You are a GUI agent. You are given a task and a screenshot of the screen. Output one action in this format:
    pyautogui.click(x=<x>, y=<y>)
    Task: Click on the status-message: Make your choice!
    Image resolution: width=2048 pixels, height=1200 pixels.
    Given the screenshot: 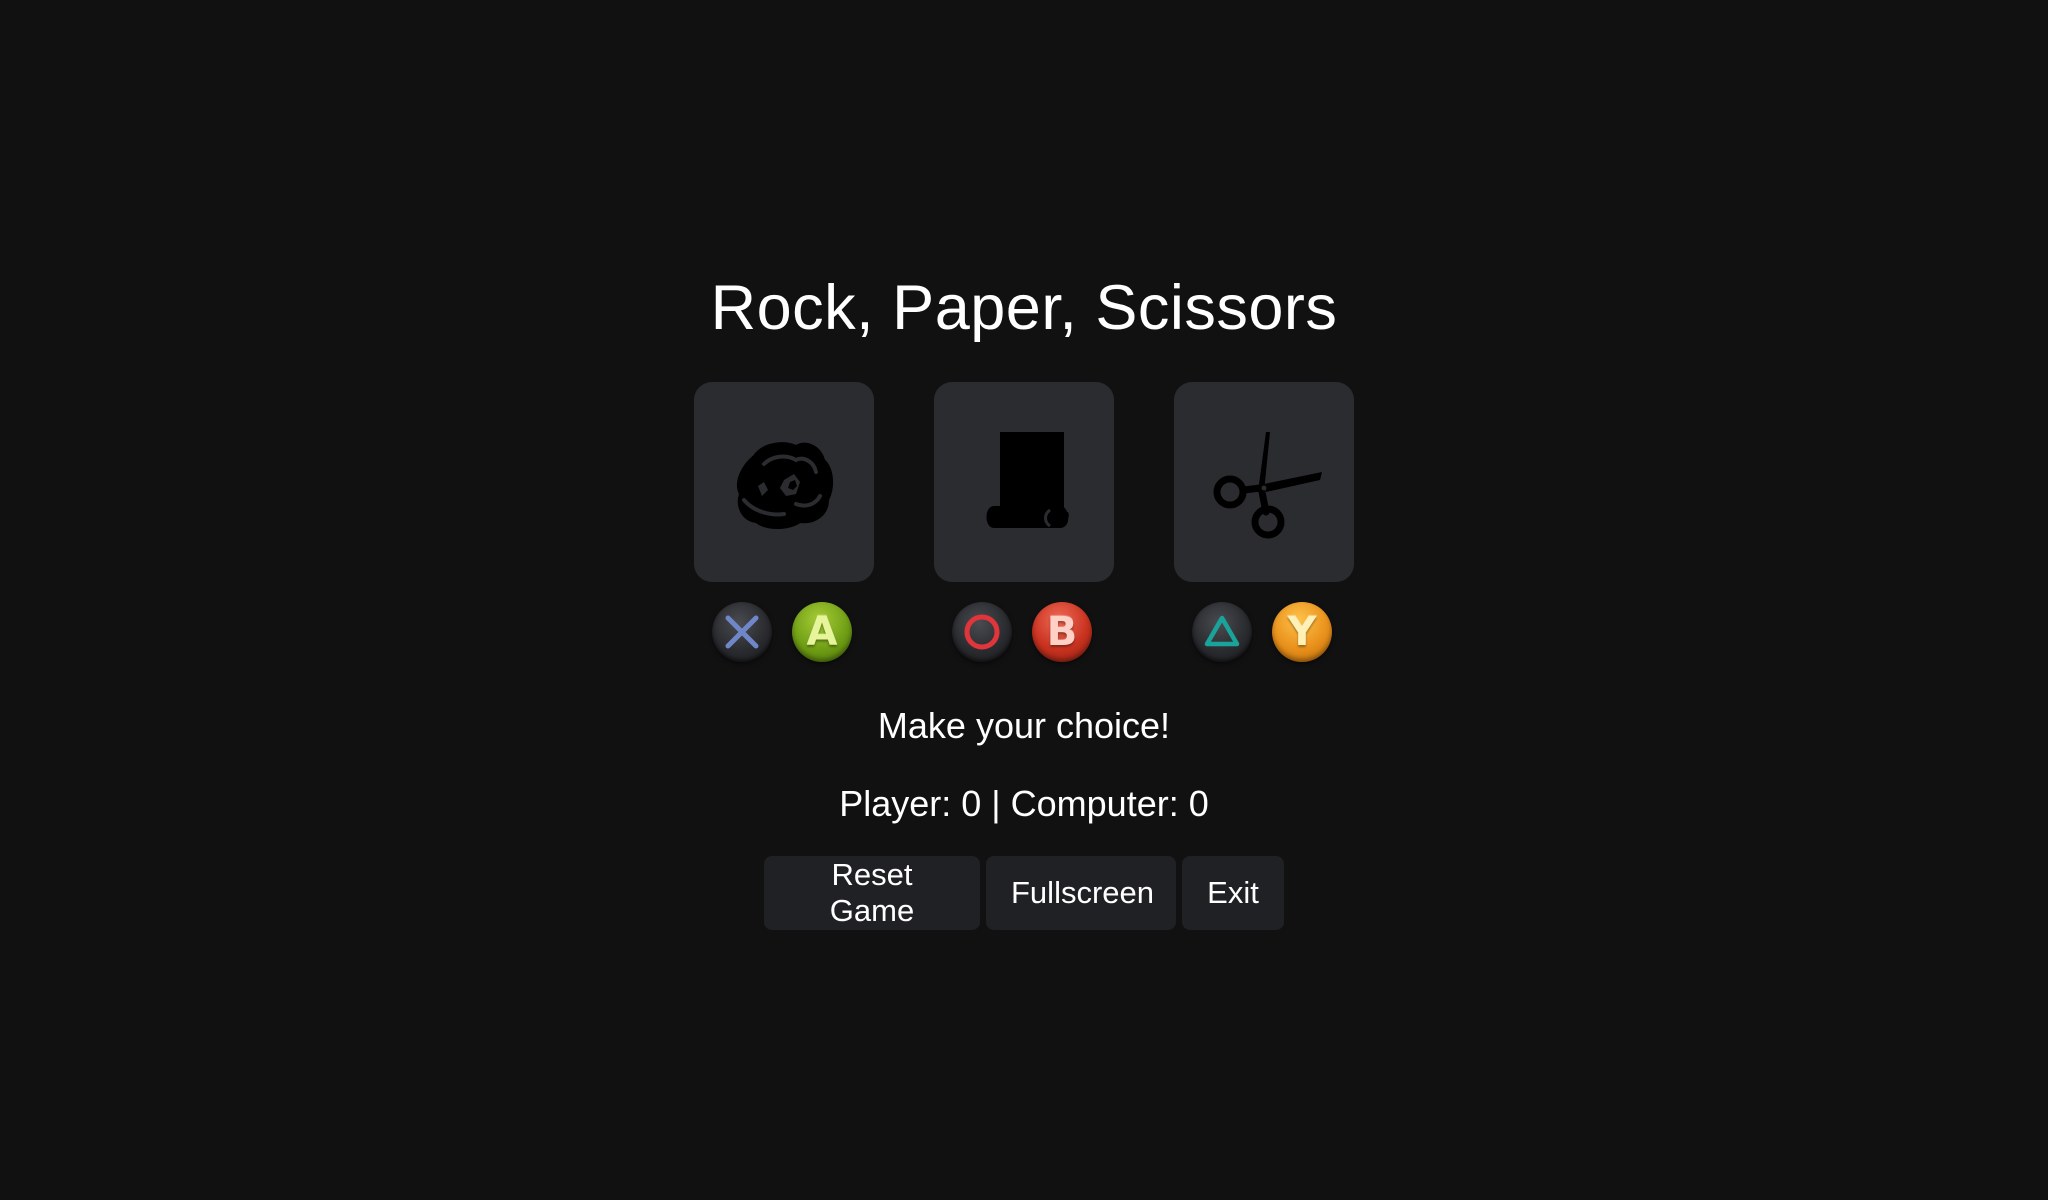 What is the action you would take?
    pyautogui.click(x=1024, y=725)
    